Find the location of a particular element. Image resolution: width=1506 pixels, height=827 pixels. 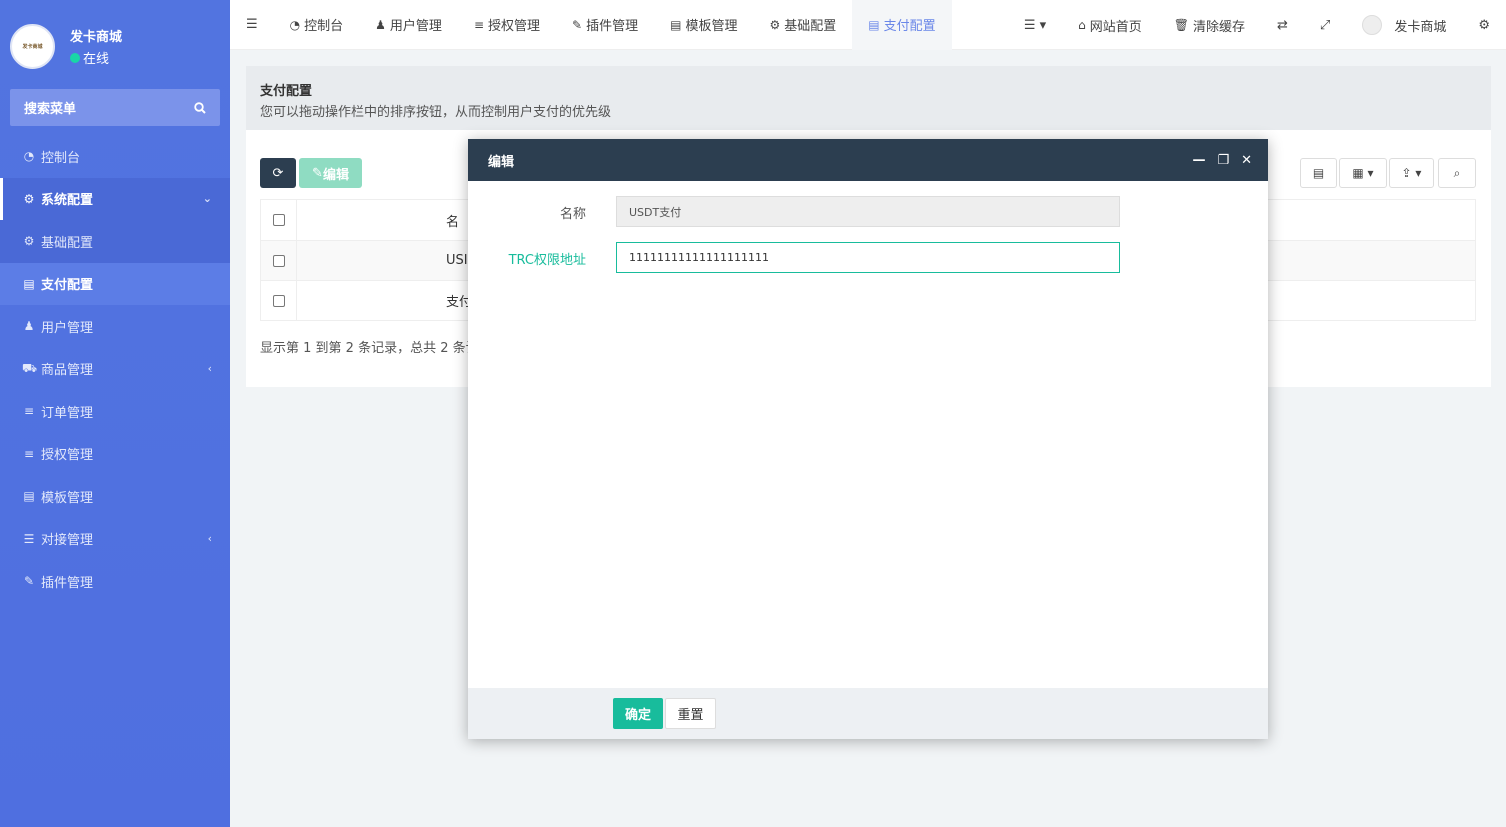

user-status: 在线 is located at coordinates (89, 57).